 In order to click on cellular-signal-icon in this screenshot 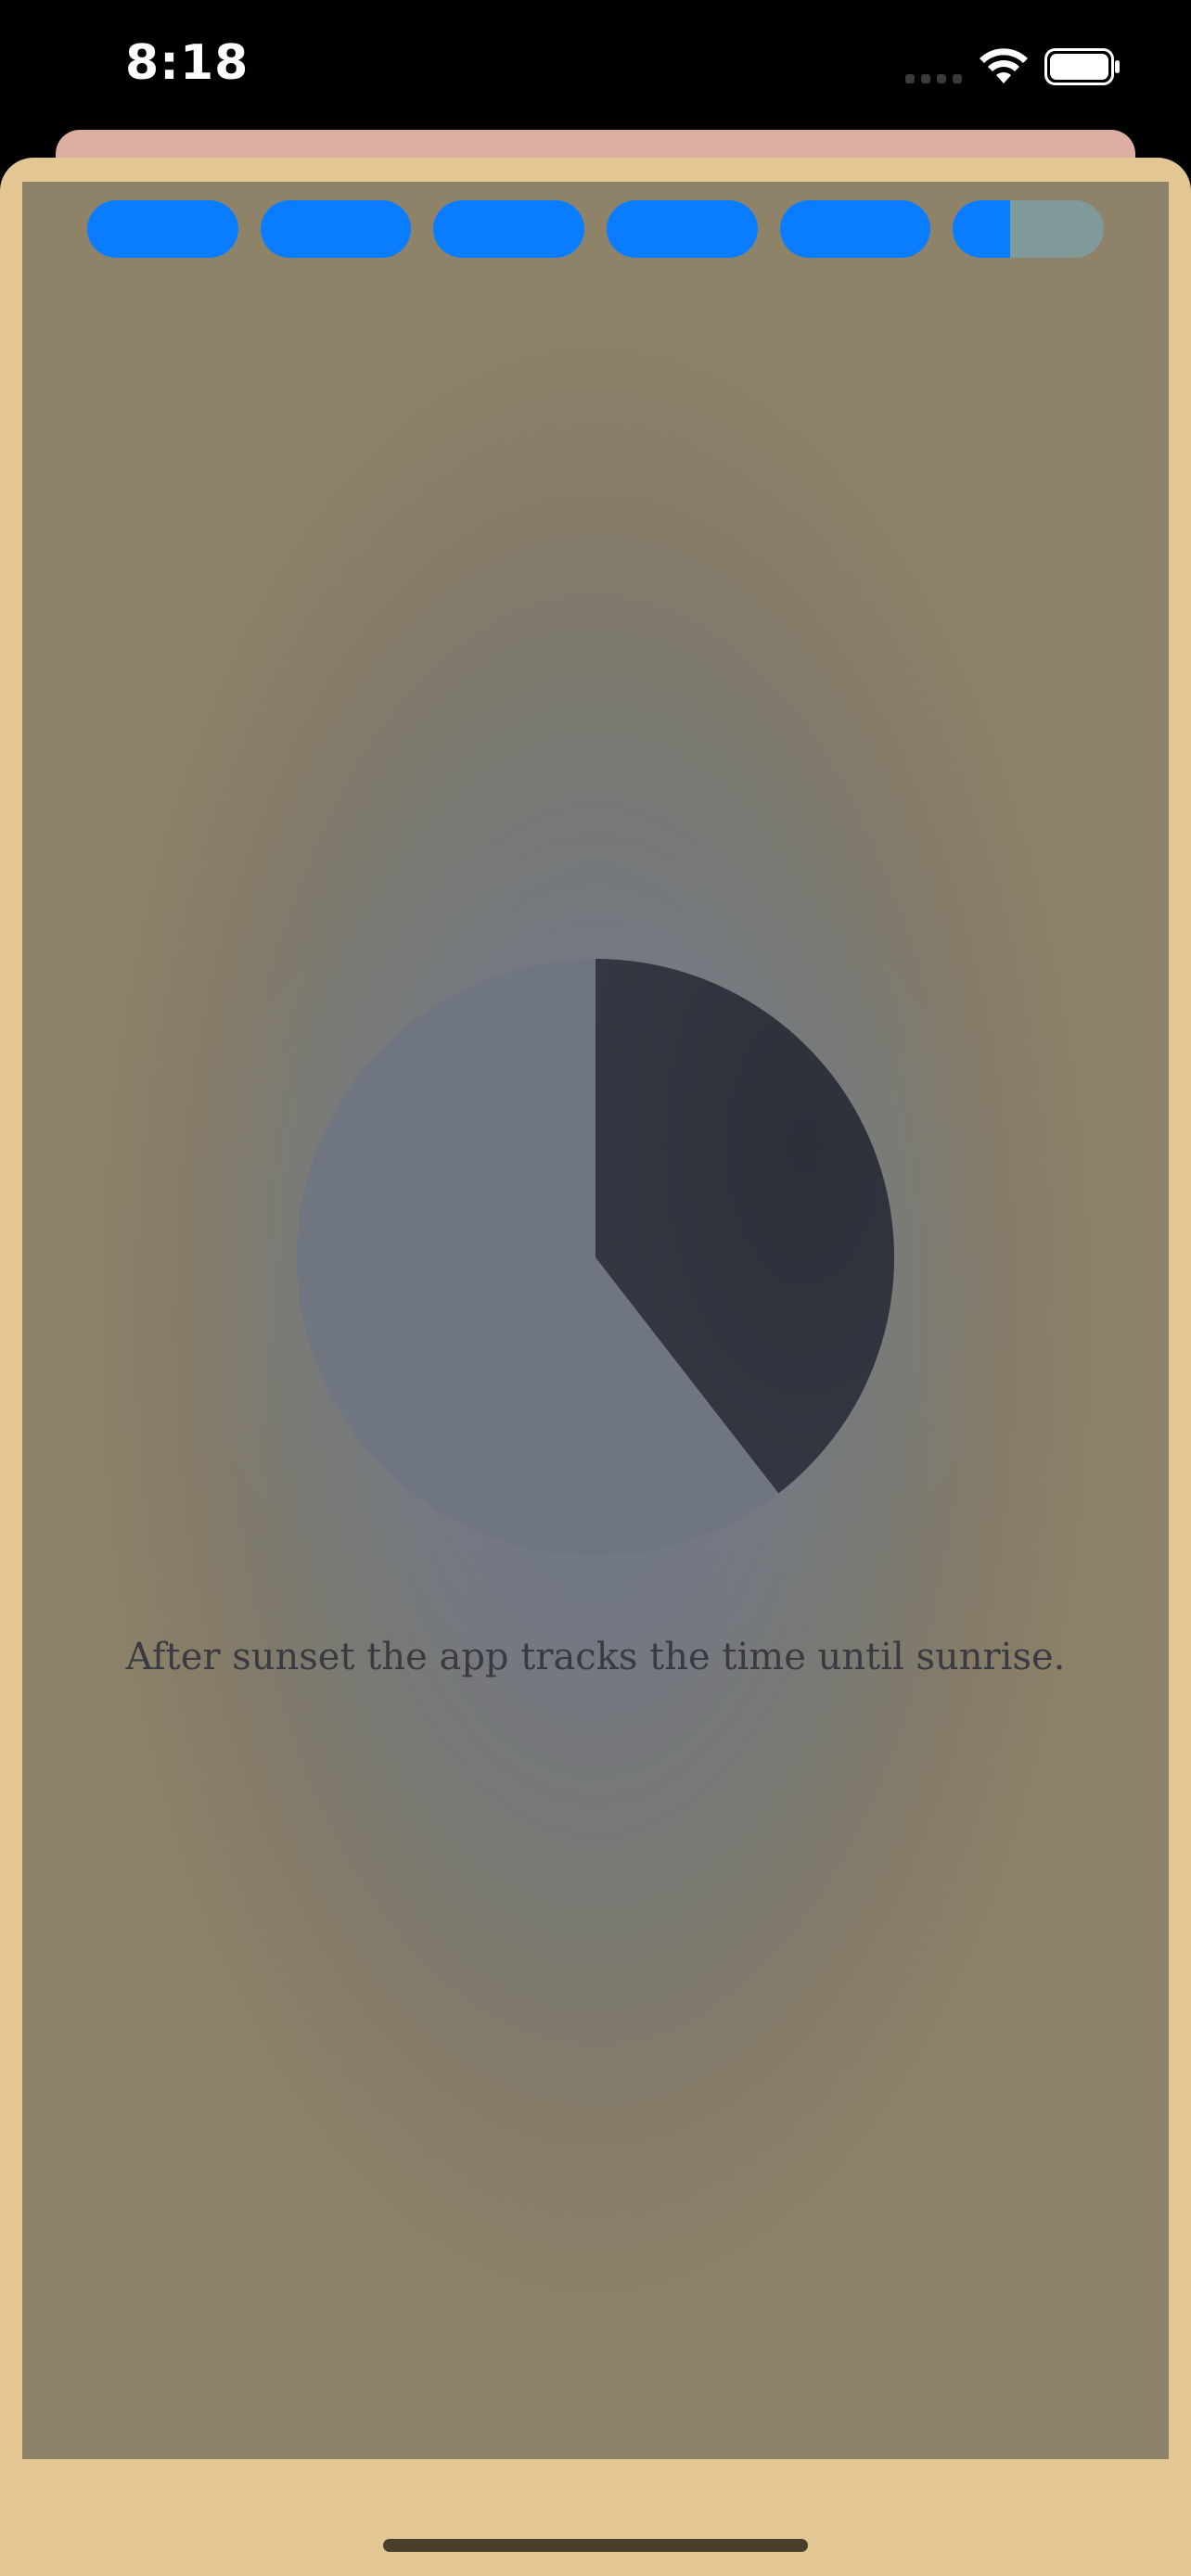, I will do `click(933, 79)`.